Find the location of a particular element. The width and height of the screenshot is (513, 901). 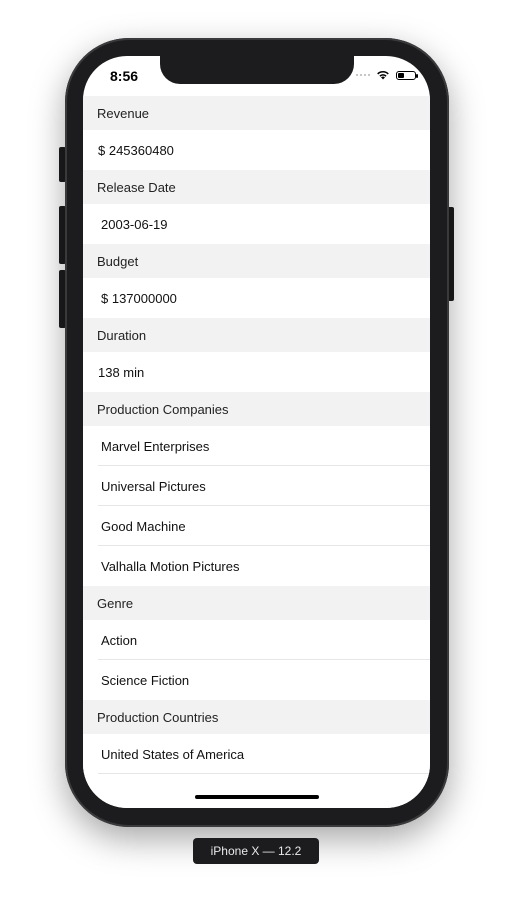

home-indicator is located at coordinates (257, 797).